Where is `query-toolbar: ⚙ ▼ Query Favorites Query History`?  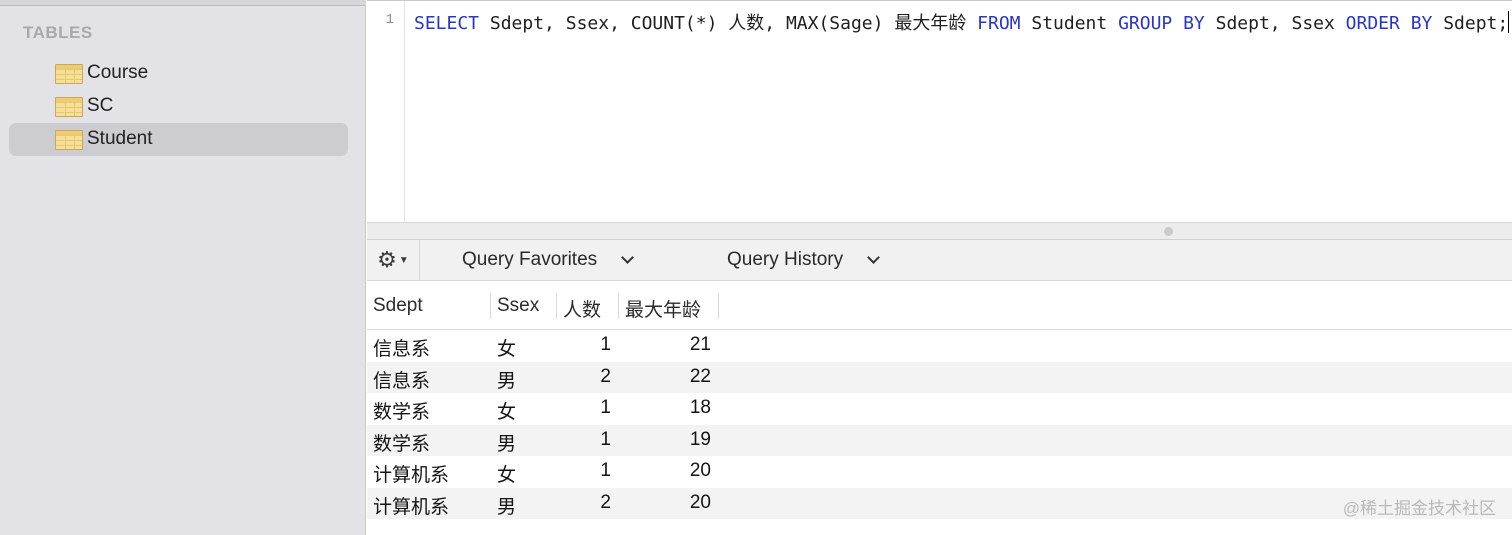 query-toolbar: ⚙ ▼ Query Favorites Query History is located at coordinates (939, 260).